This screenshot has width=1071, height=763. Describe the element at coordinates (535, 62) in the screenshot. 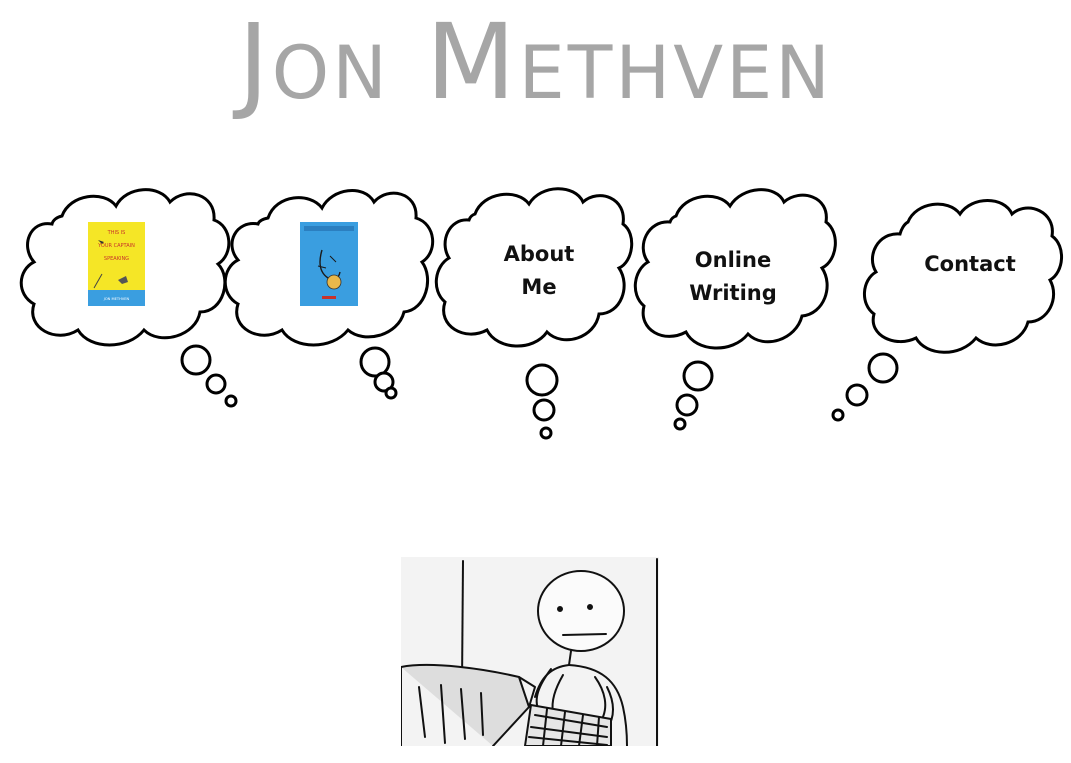

I see `site-title: Jon Methven` at that location.